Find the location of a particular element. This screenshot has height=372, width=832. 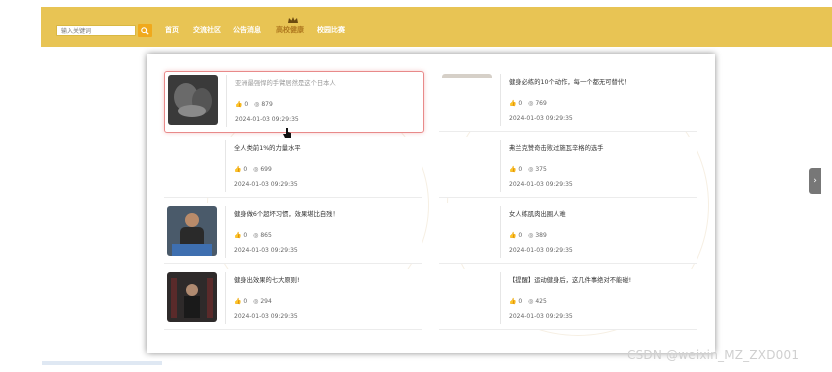

view-count: 879 is located at coordinates (267, 104).